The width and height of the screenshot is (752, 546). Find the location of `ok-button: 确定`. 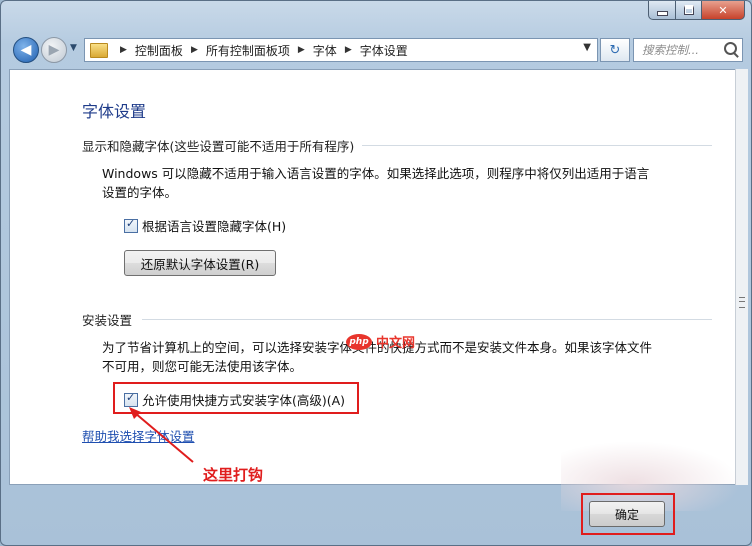

ok-button: 确定 is located at coordinates (627, 514).